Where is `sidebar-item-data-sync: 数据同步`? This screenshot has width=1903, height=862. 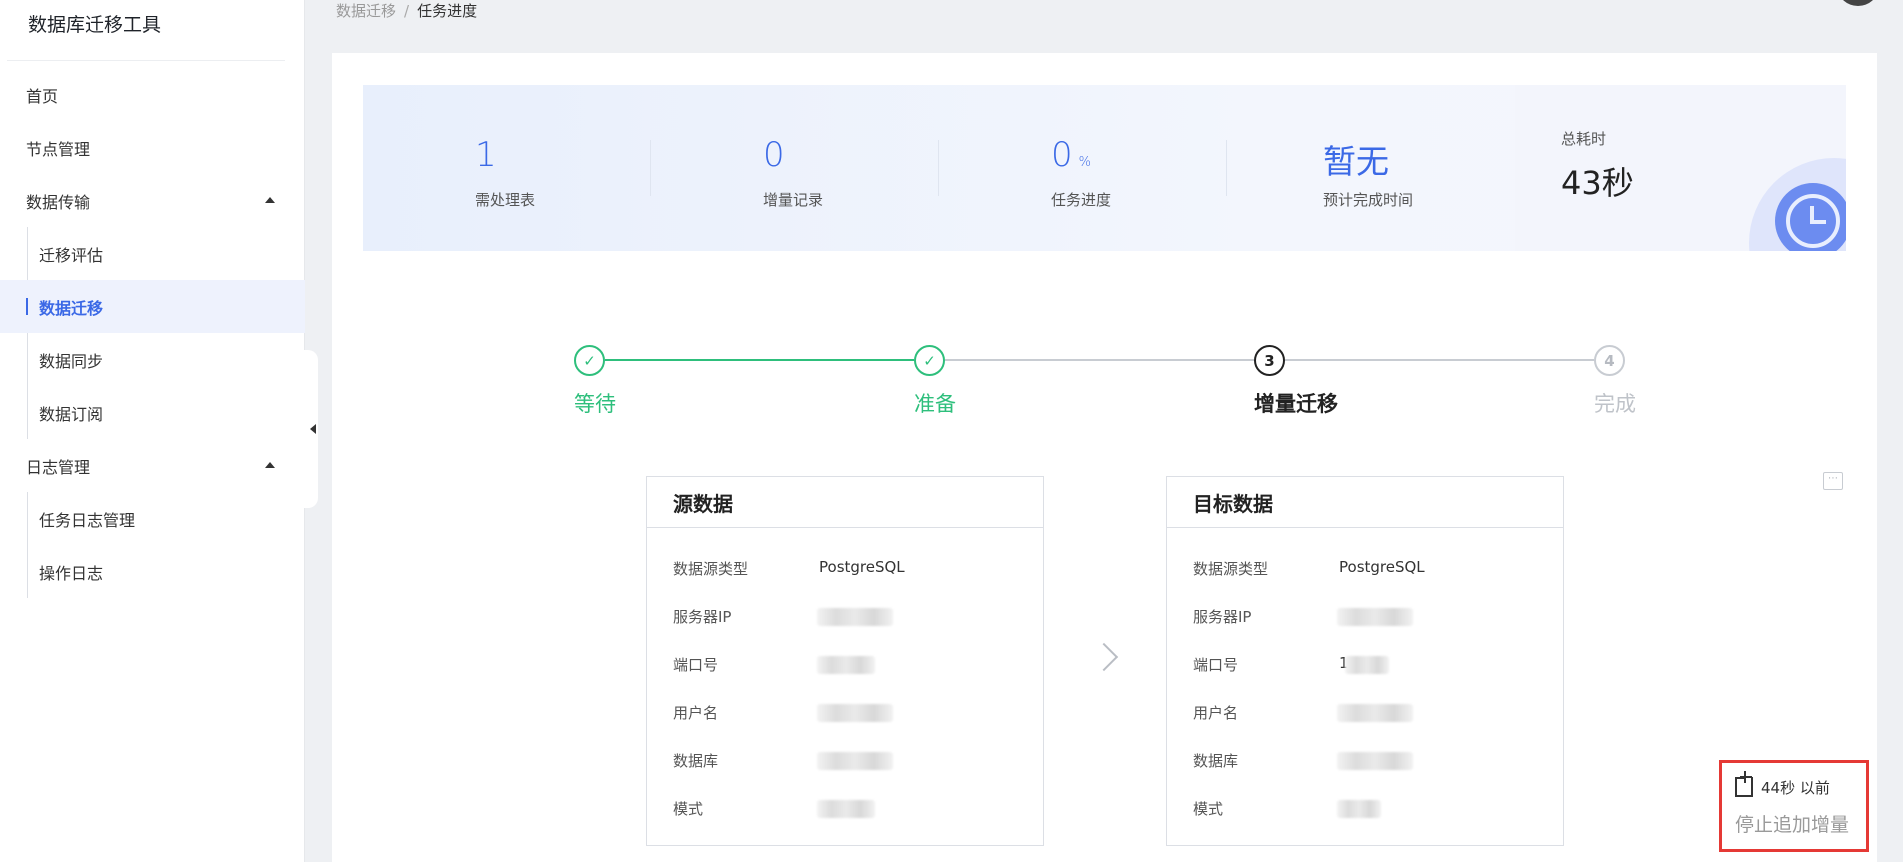
sidebar-item-data-sync: 数据同步 is located at coordinates (152, 359).